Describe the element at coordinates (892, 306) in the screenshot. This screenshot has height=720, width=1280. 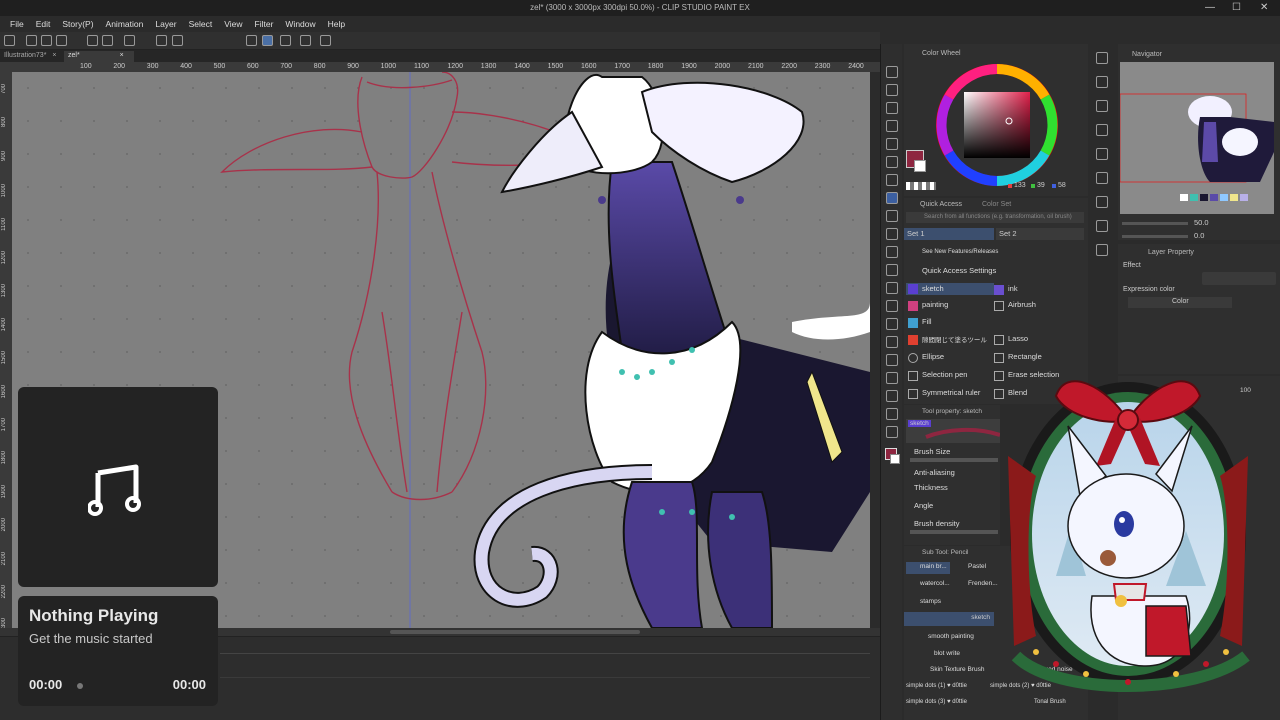
I see `blend-tool-icon` at that location.